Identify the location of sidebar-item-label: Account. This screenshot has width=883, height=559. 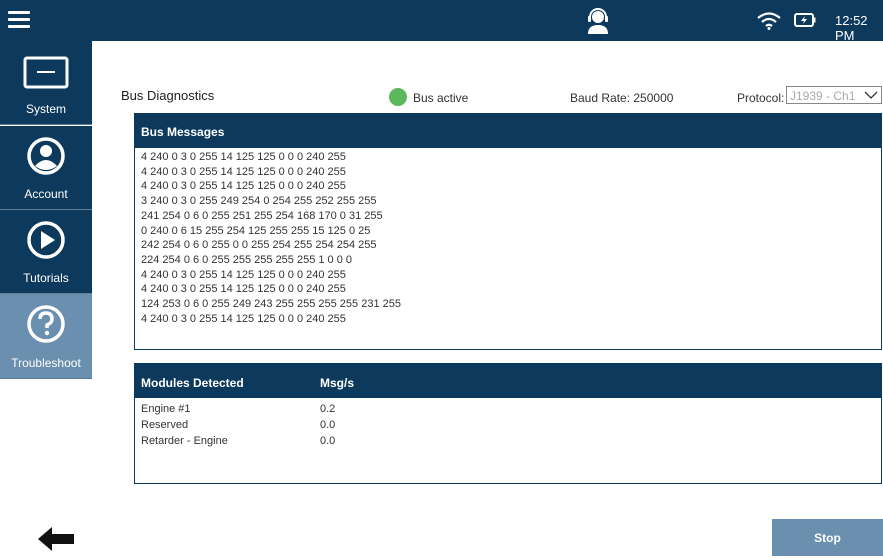
(46, 194).